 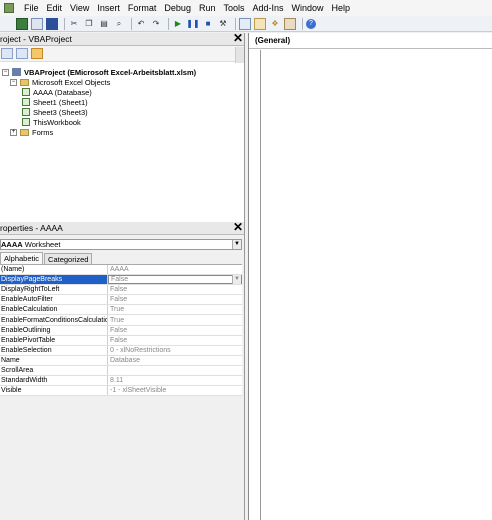 I want to click on menu-run: Run, so click(x=207, y=8).